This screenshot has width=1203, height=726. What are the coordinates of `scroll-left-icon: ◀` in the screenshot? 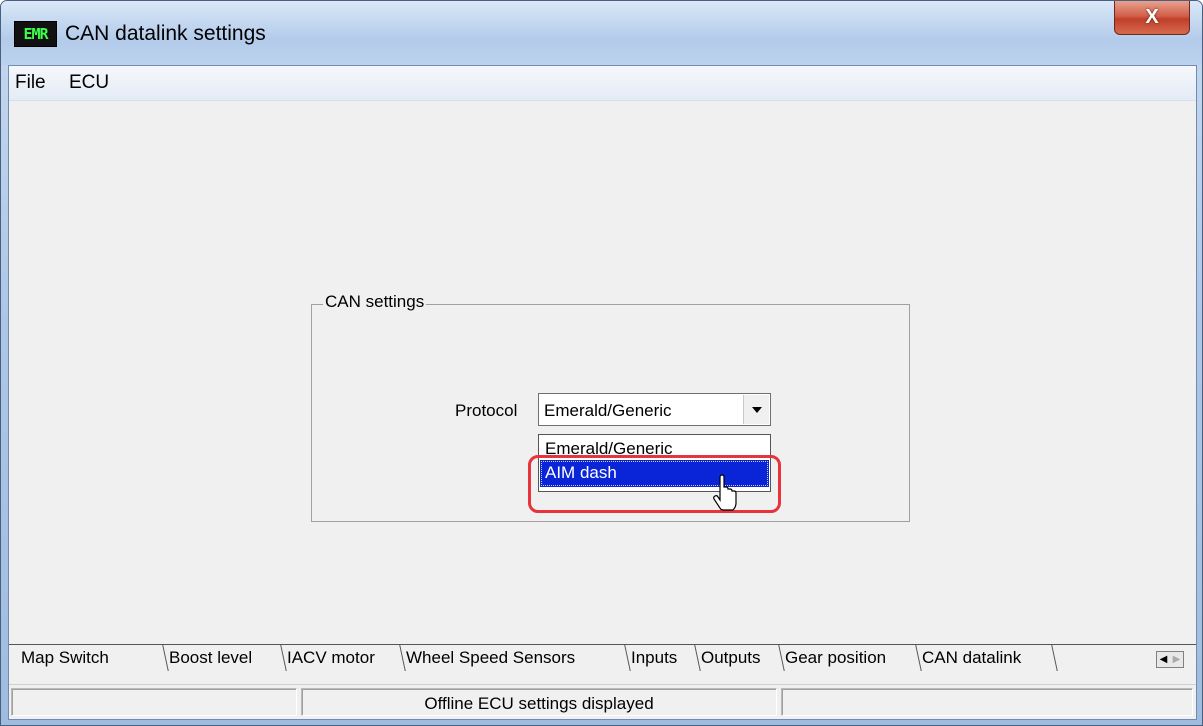 It's located at (1163, 659).